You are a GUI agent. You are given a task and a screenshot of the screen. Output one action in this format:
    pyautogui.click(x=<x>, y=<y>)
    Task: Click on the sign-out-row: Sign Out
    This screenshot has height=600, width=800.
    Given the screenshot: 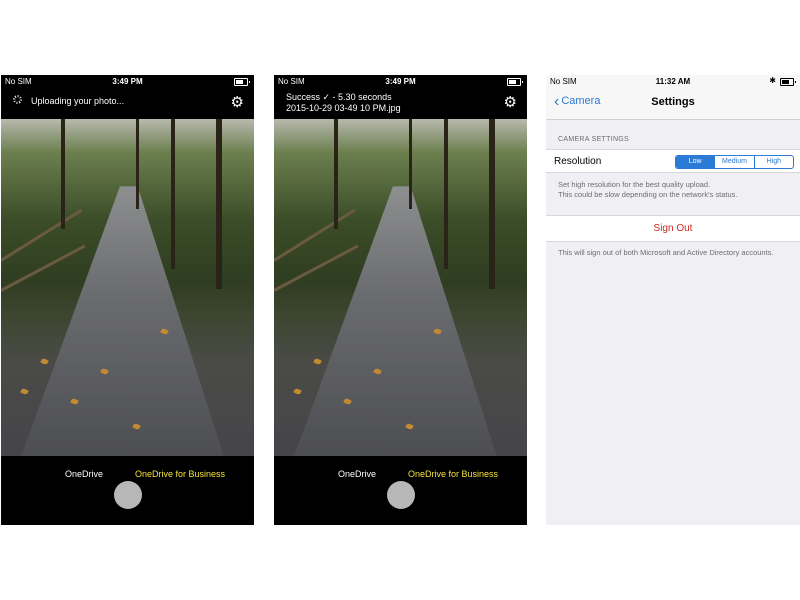 What is the action you would take?
    pyautogui.click(x=673, y=228)
    